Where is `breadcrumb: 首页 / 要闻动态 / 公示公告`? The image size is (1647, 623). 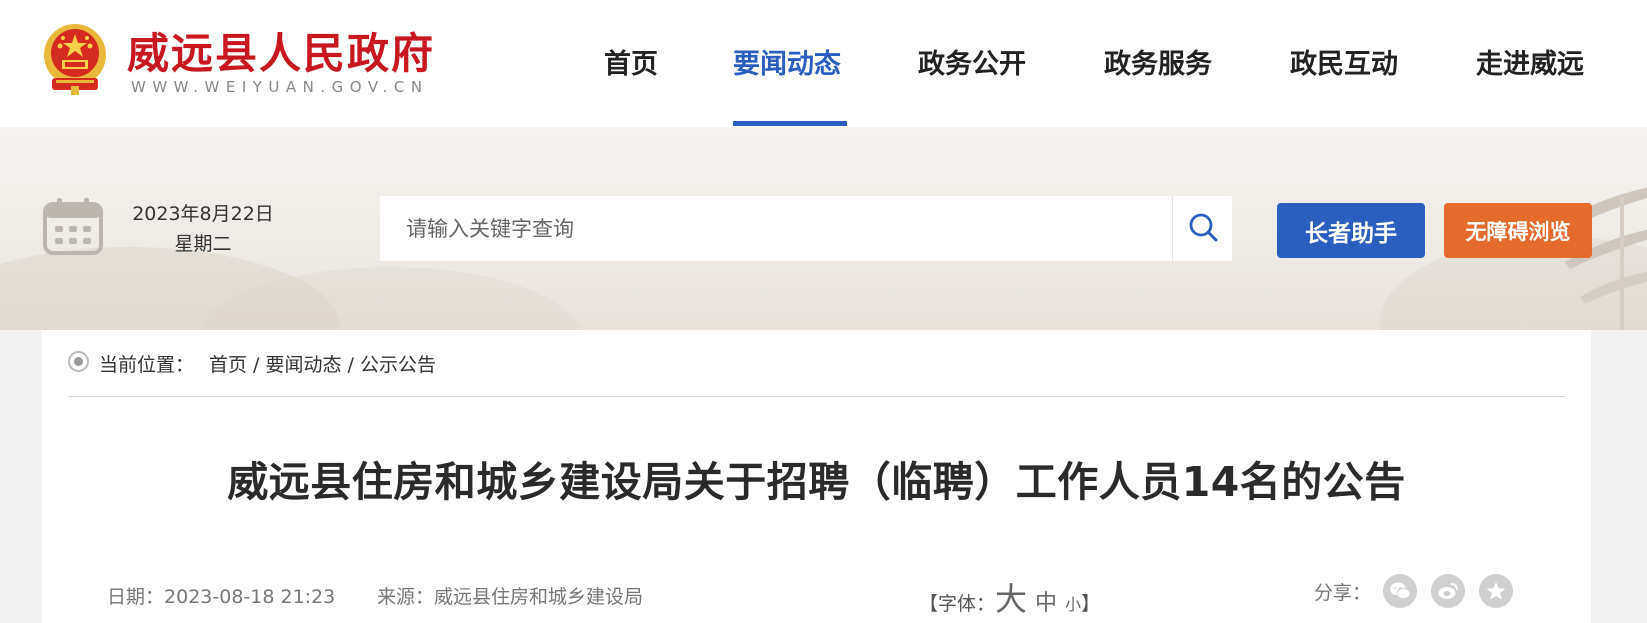
breadcrumb: 首页 / 要闻动态 / 公示公告 is located at coordinates (322, 363).